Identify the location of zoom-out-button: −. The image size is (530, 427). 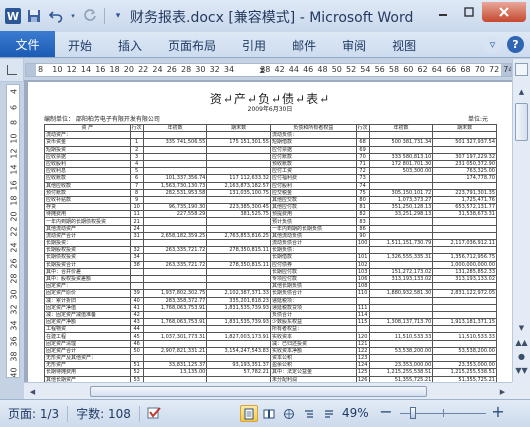
(386, 411).